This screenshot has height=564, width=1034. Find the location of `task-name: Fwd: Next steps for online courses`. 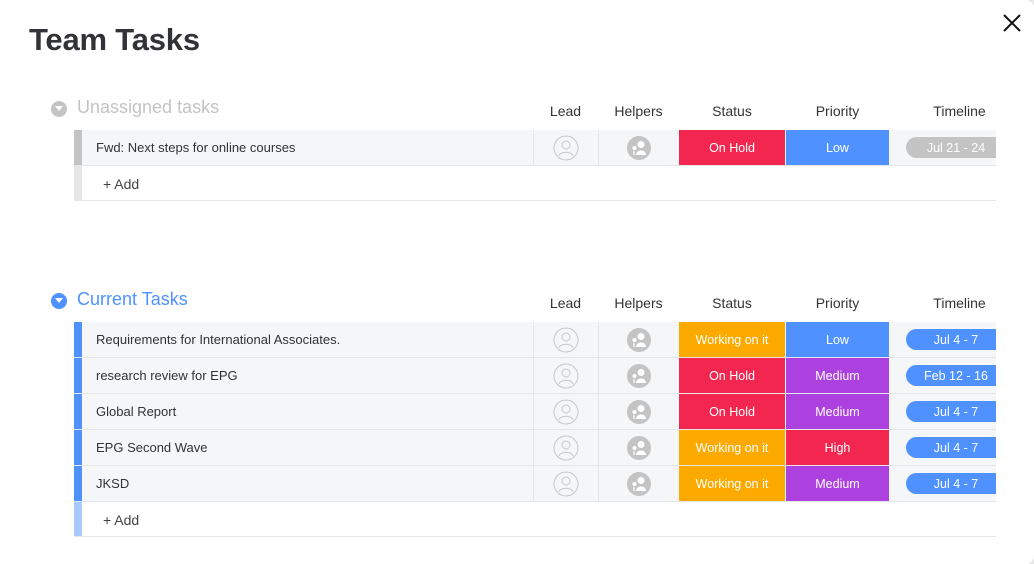

task-name: Fwd: Next steps for online courses is located at coordinates (195, 147).